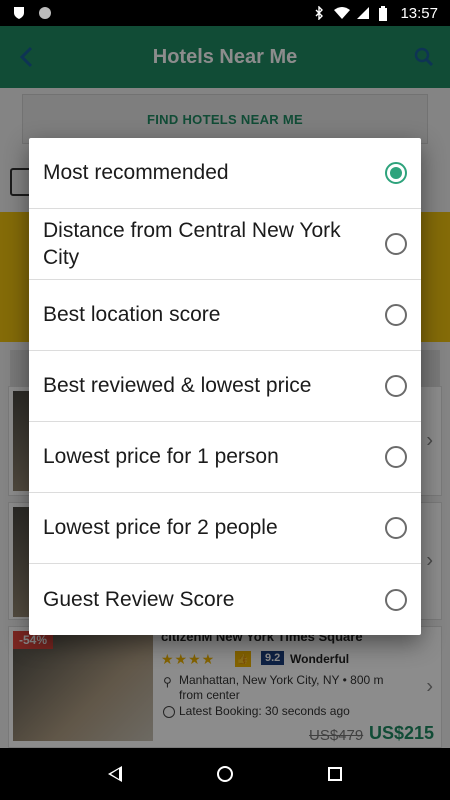  What do you see at coordinates (132, 315) in the screenshot?
I see `sort-option-label: Best location score` at bounding box center [132, 315].